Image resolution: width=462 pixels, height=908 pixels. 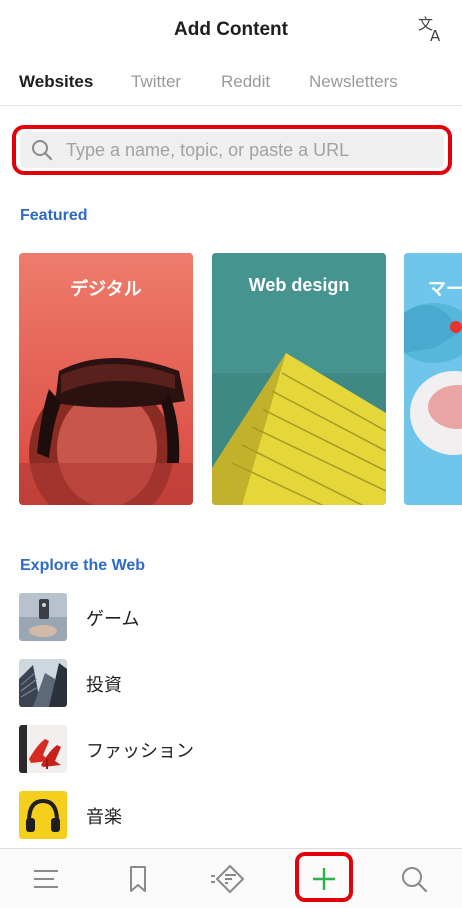 What do you see at coordinates (231, 683) in the screenshot?
I see `list-item-investing: 投資` at bounding box center [231, 683].